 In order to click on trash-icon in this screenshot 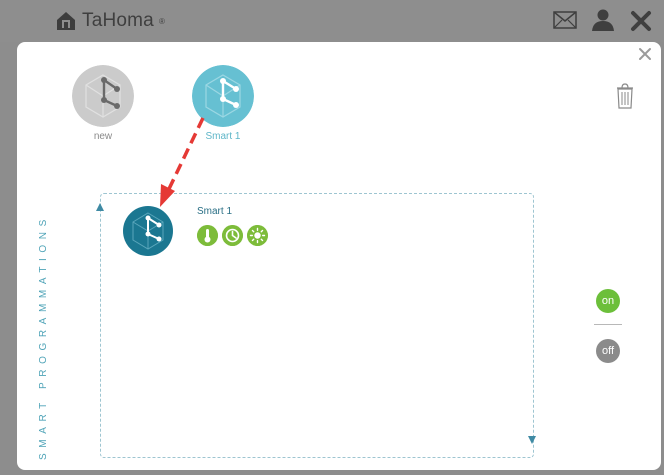, I will do `click(625, 96)`.